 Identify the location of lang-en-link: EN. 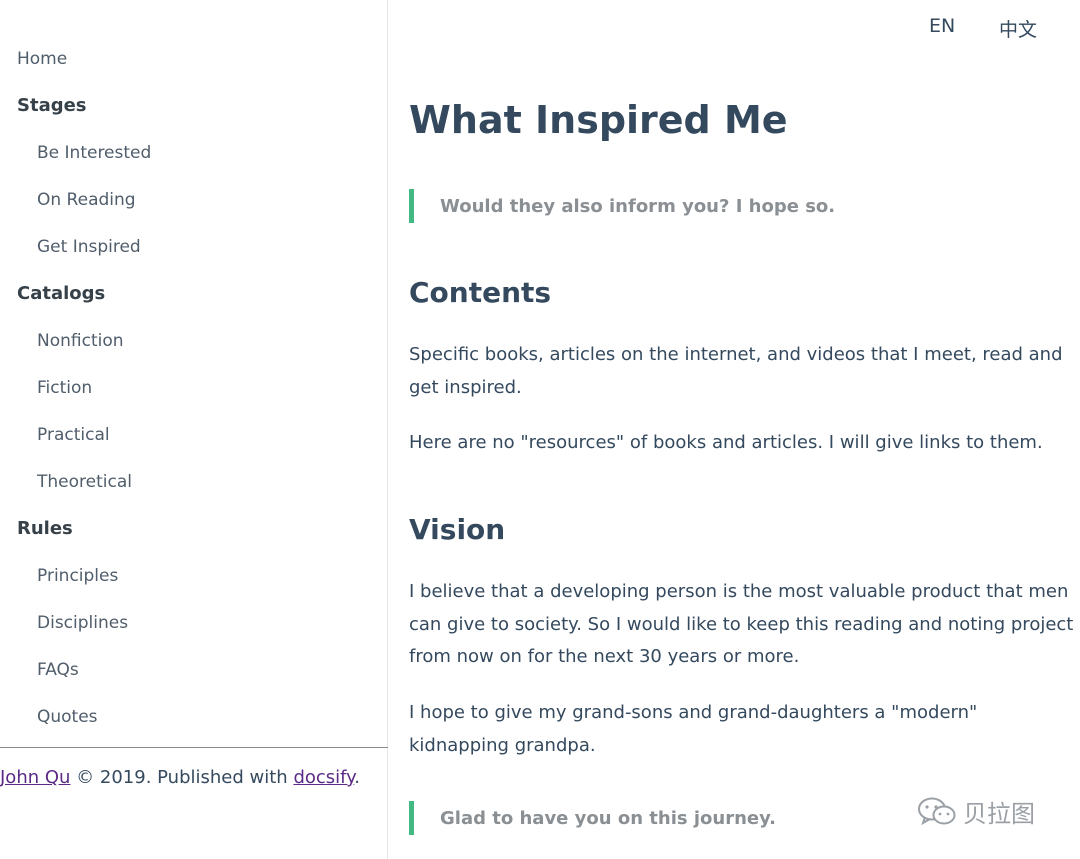
(942, 26).